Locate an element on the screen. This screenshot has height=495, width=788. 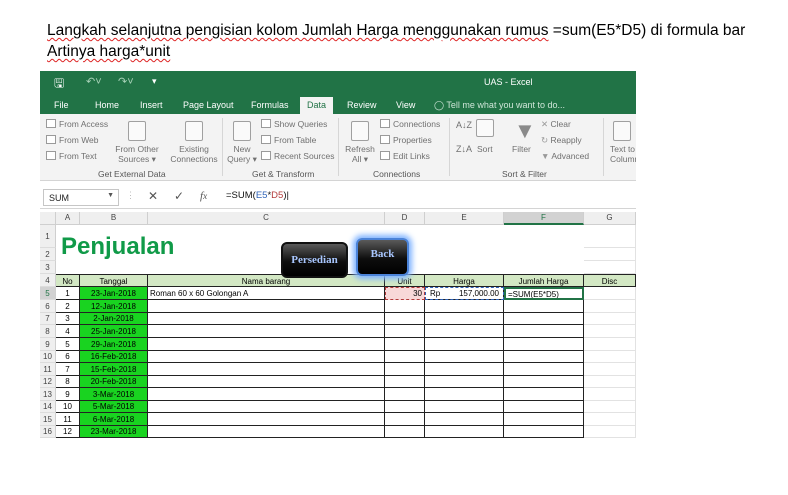
no-cell: 2 is located at coordinates (68, 306).